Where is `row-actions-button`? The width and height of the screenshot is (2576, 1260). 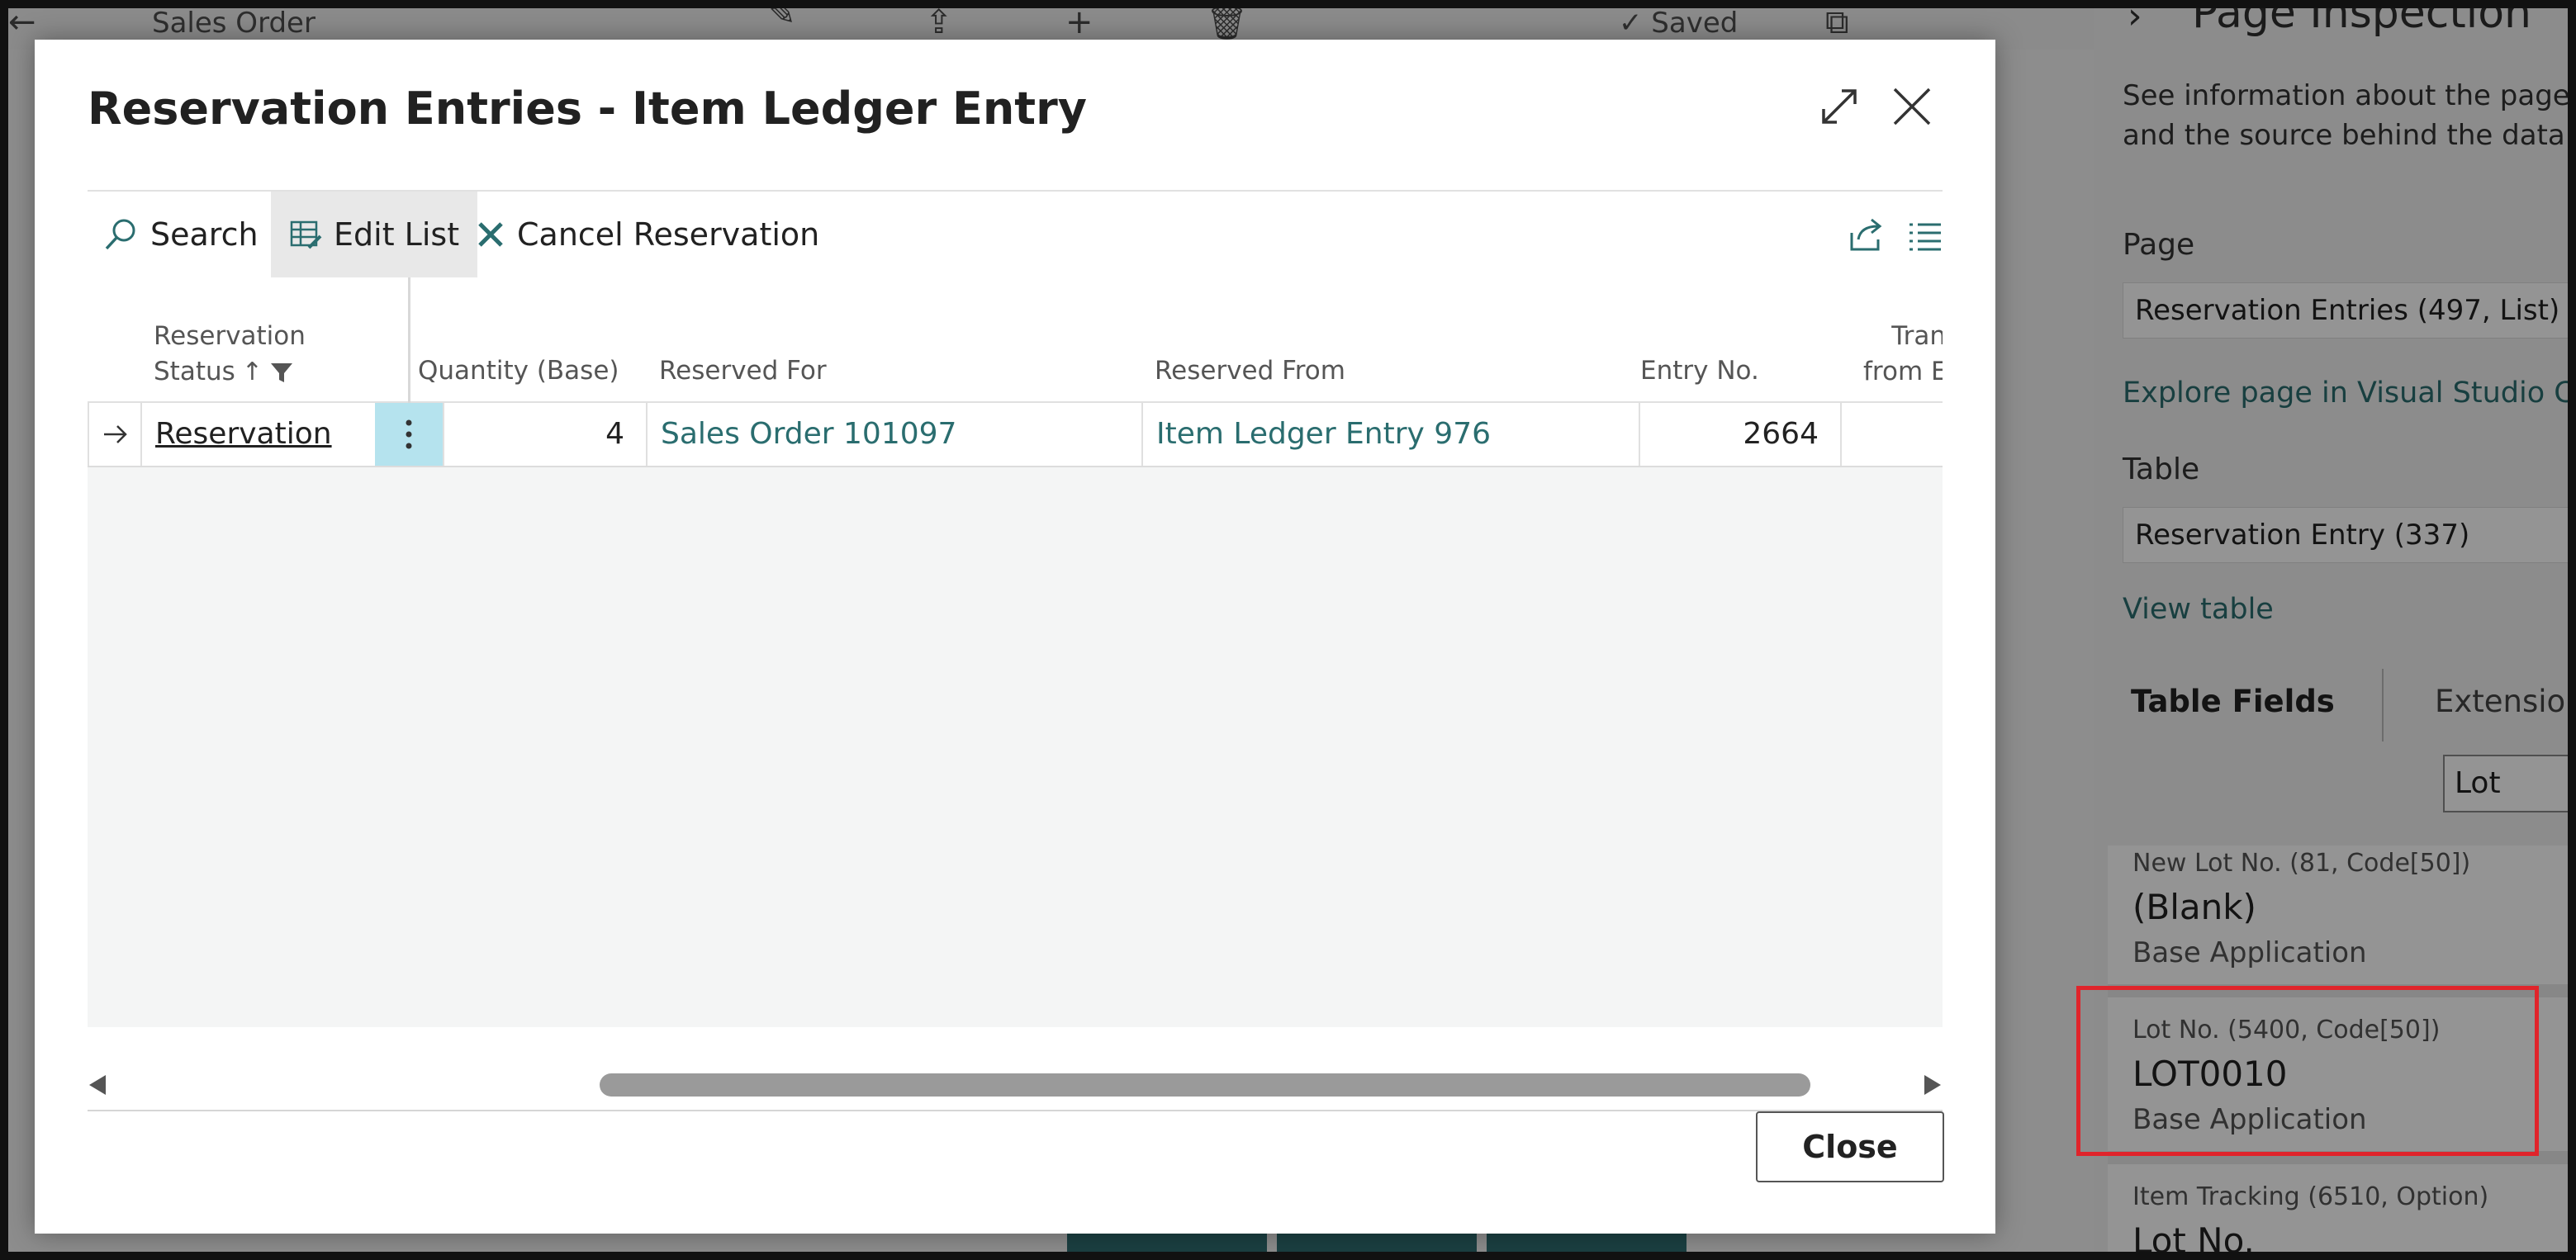
row-actions-button is located at coordinates (409, 434).